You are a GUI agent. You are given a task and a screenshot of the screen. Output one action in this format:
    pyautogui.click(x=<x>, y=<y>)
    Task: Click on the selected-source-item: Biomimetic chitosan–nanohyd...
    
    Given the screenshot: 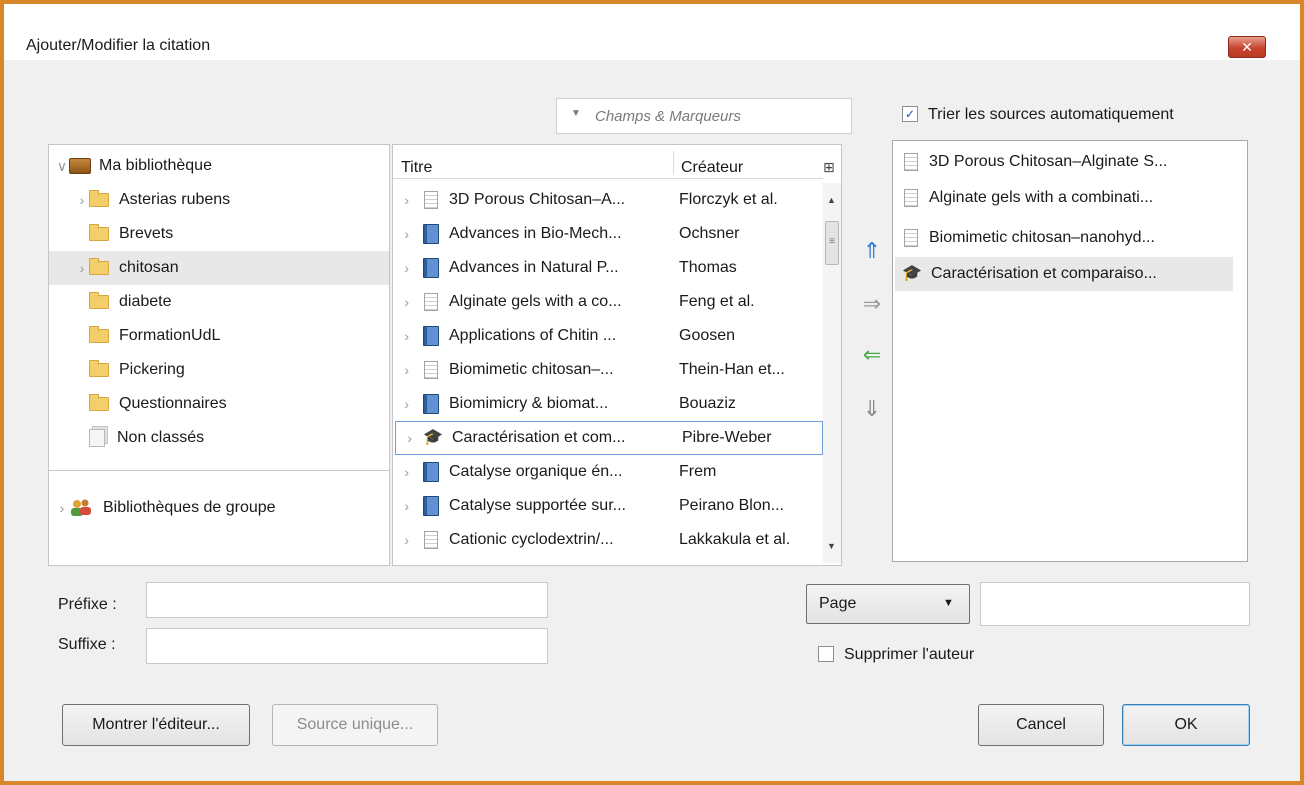 What is the action you would take?
    pyautogui.click(x=1070, y=238)
    